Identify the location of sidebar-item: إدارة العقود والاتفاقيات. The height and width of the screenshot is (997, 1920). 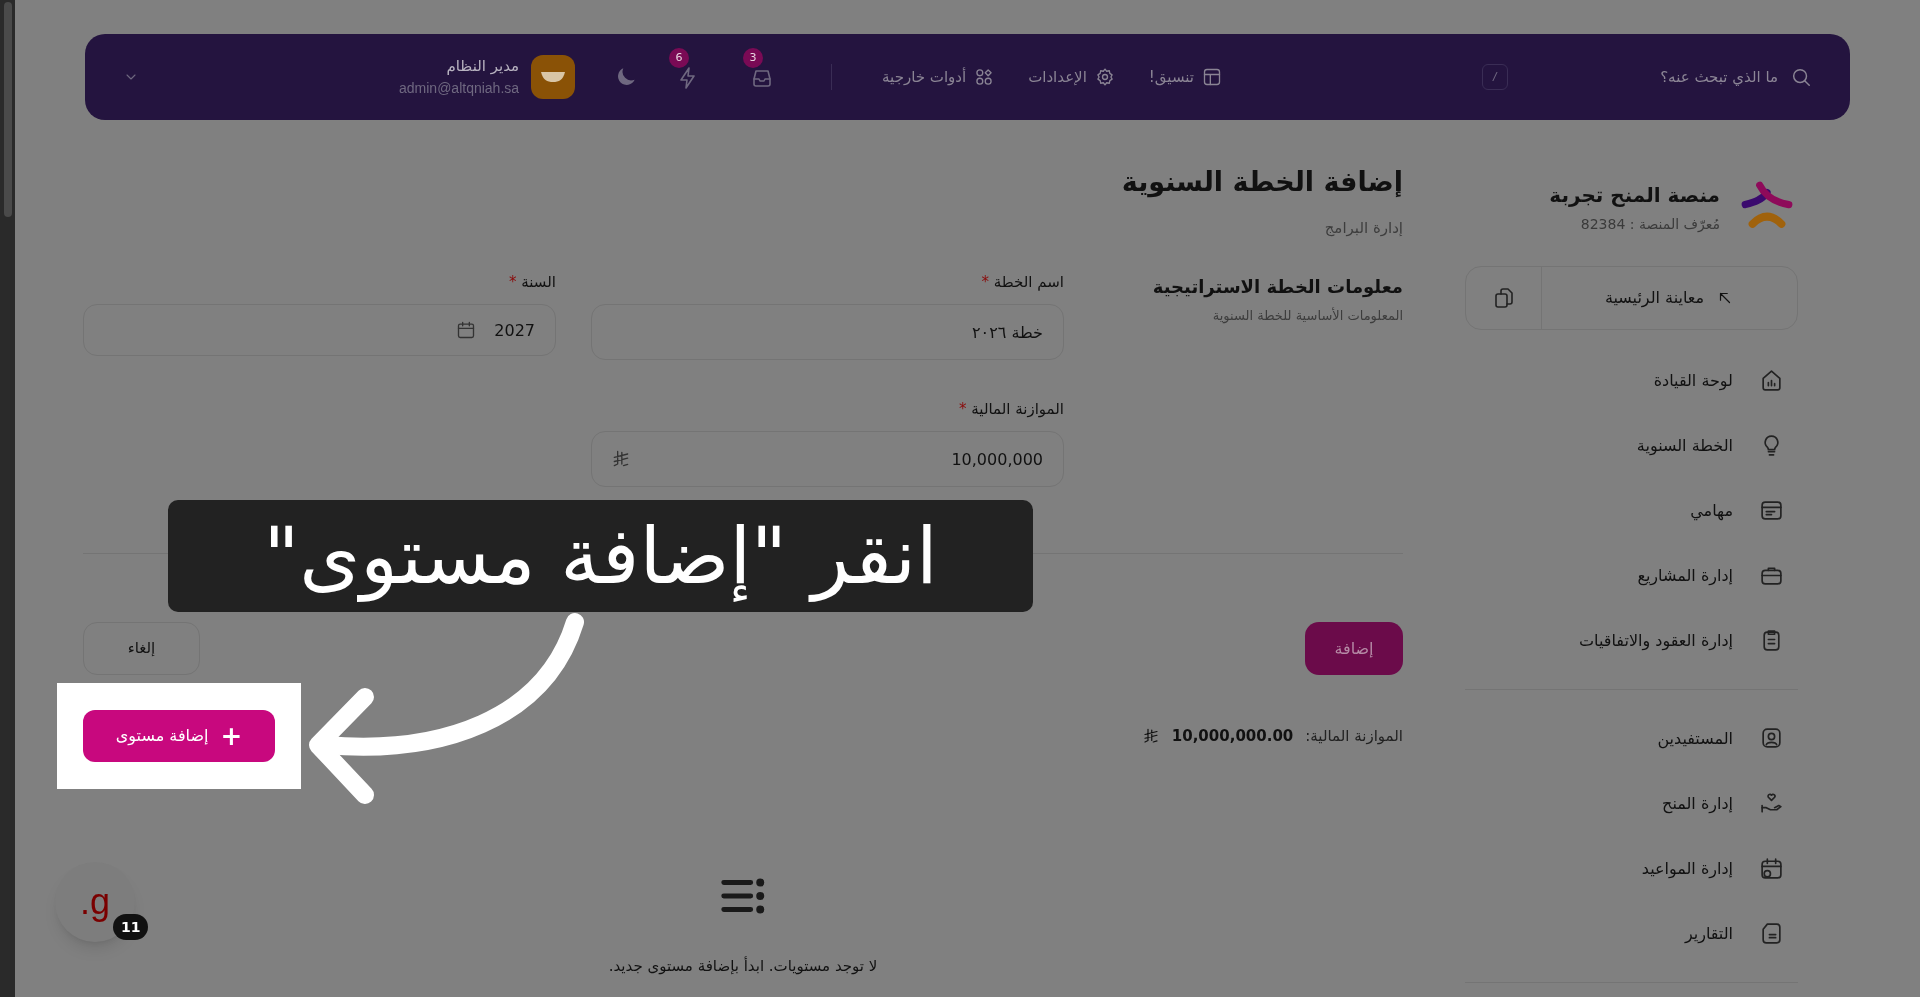
(1631, 640).